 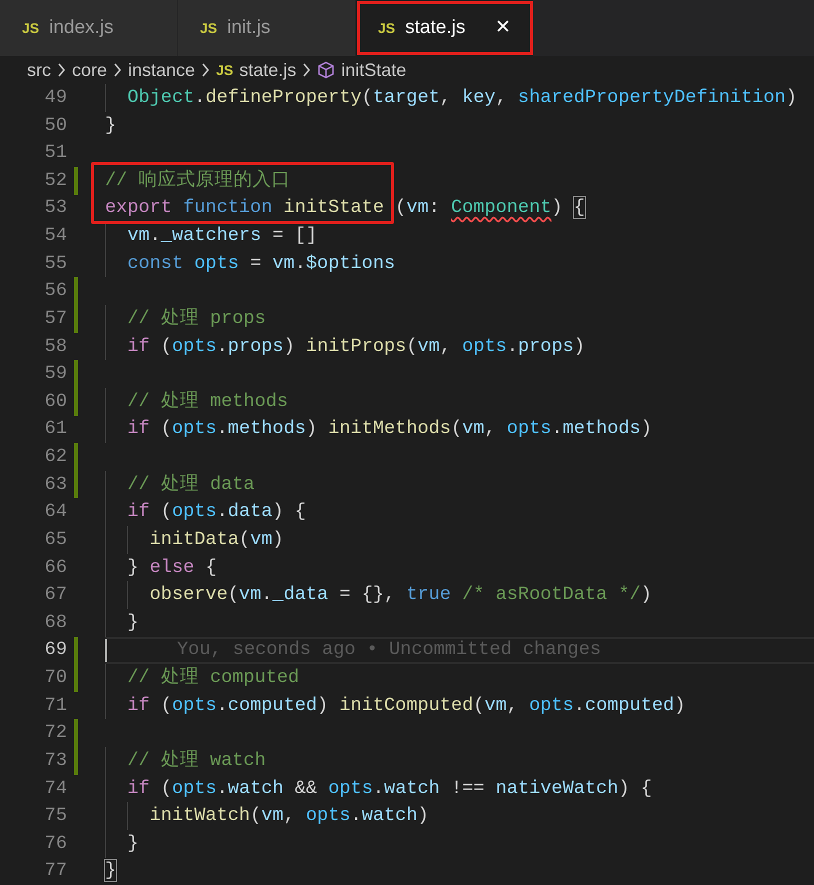 I want to click on cube-icon, so click(x=326, y=70).